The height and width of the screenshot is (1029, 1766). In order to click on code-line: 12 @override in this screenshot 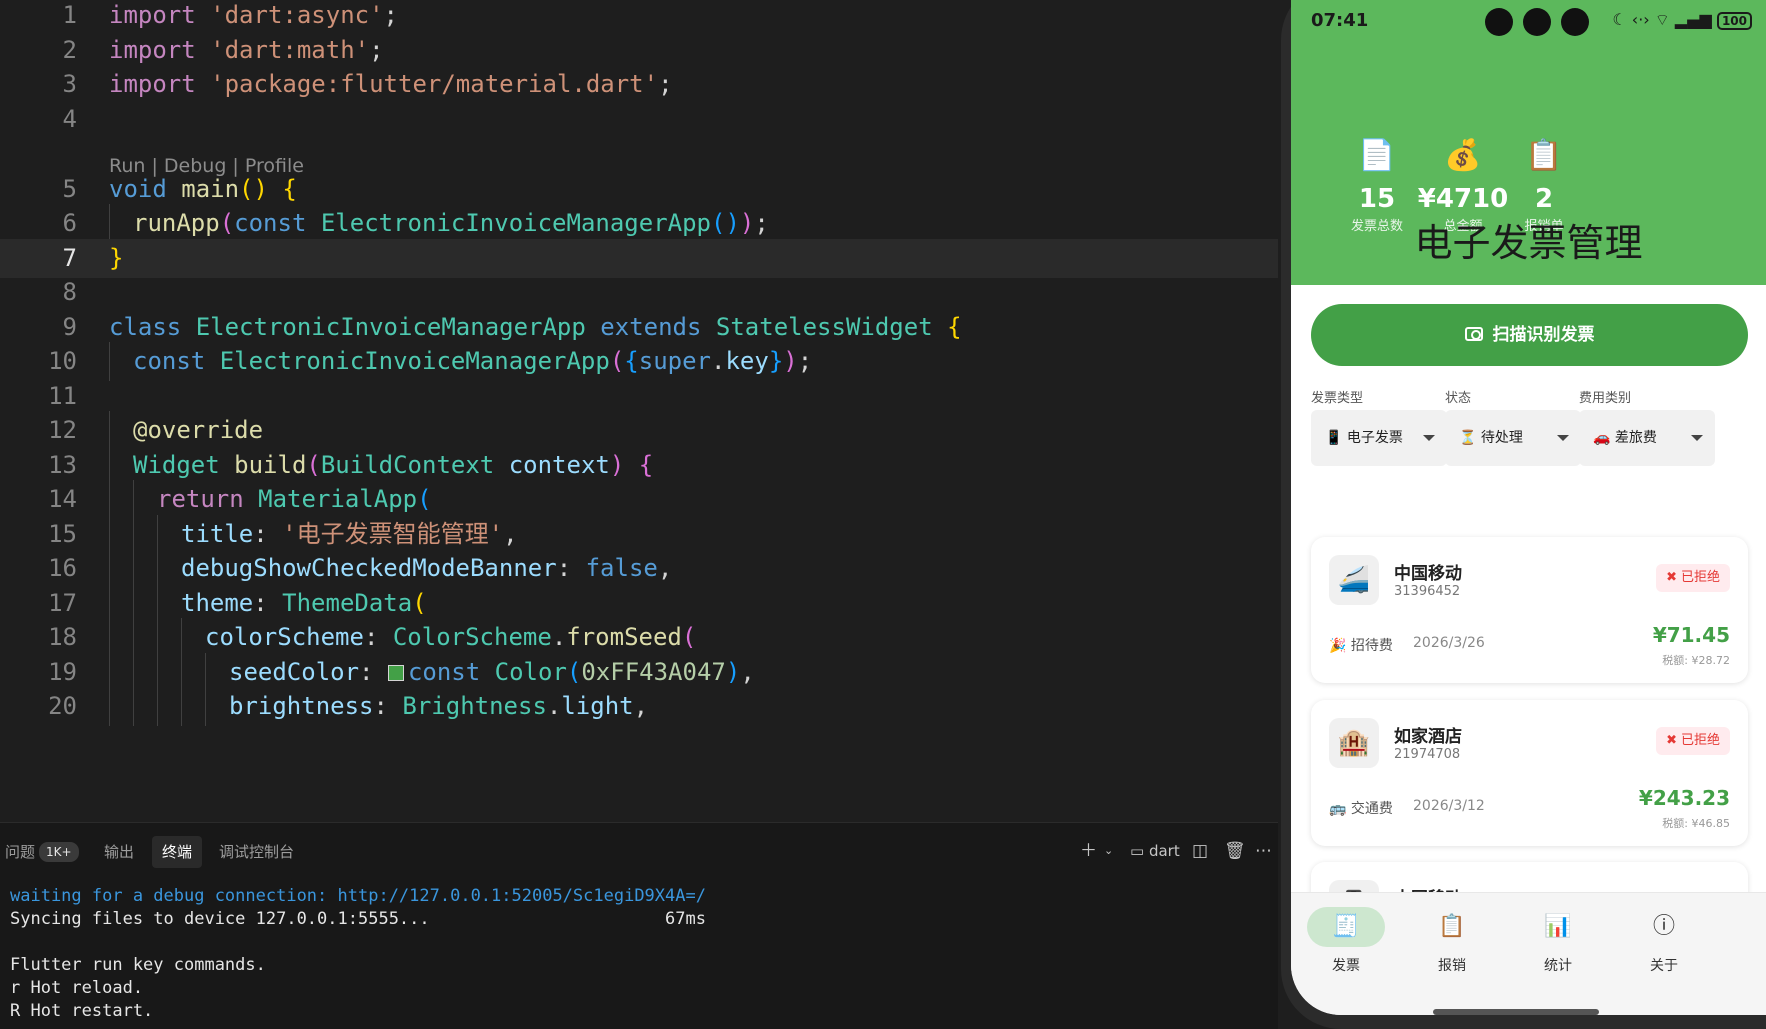, I will do `click(639, 430)`.